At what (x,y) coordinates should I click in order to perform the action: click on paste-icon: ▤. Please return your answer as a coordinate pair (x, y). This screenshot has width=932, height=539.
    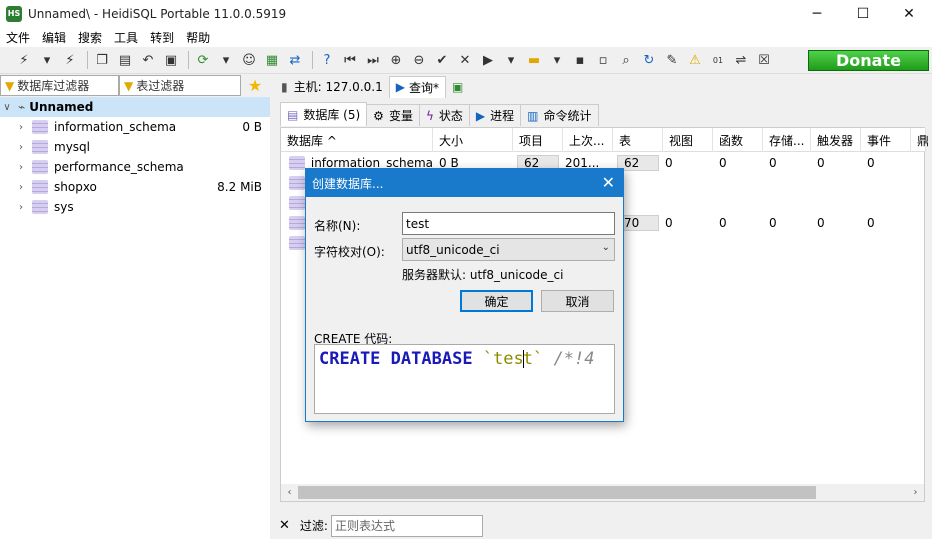
    Looking at the image, I should click on (125, 60).